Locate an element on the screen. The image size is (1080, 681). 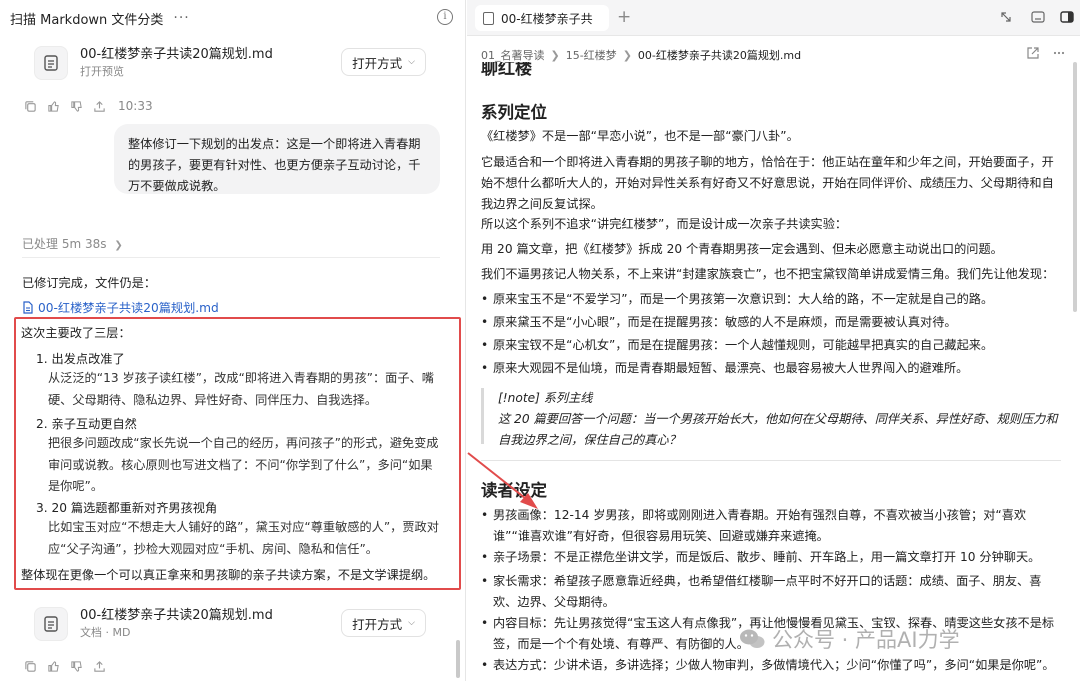
tab-bar: 00-红楼梦亲子共 + is located at coordinates (773, 18).